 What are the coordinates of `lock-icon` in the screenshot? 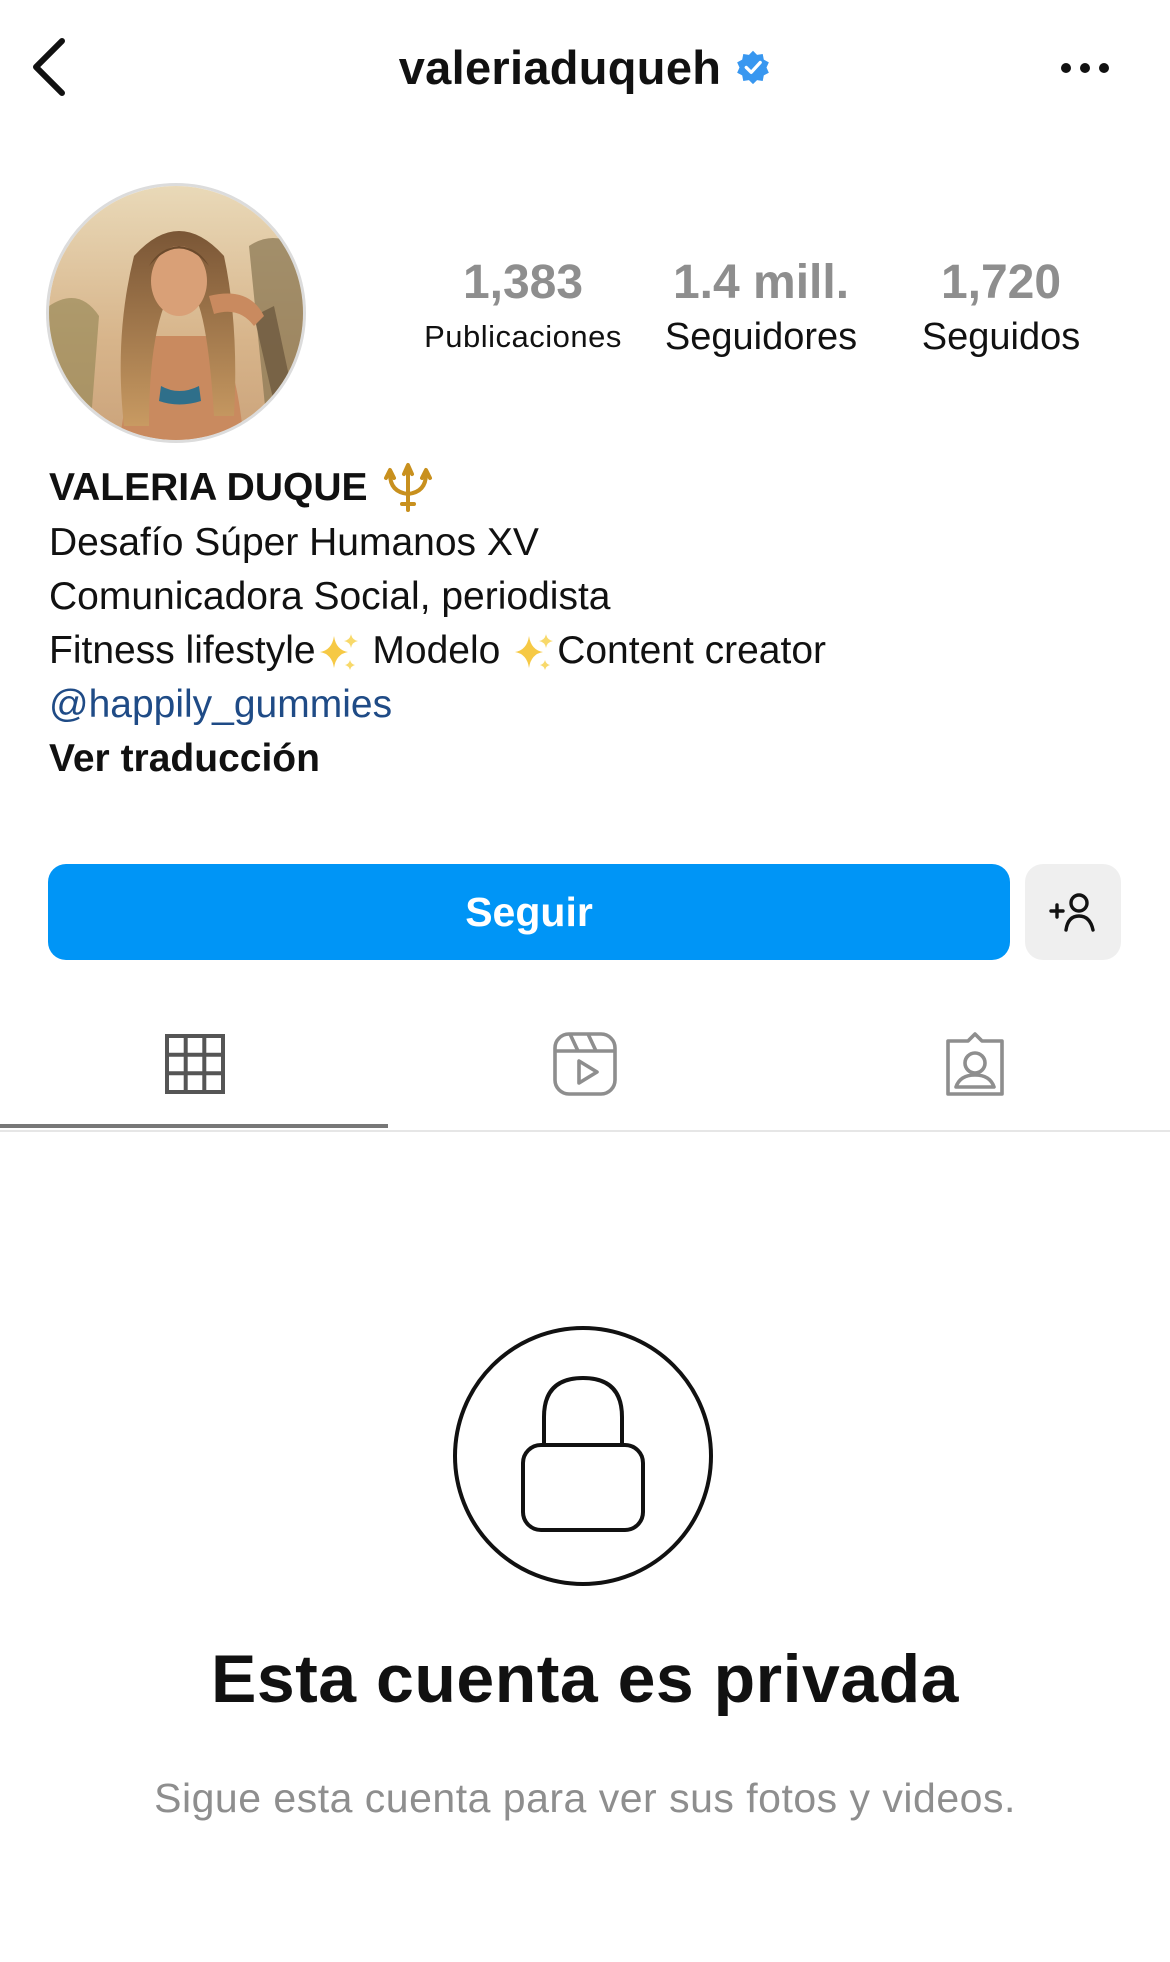 It's located at (583, 1456).